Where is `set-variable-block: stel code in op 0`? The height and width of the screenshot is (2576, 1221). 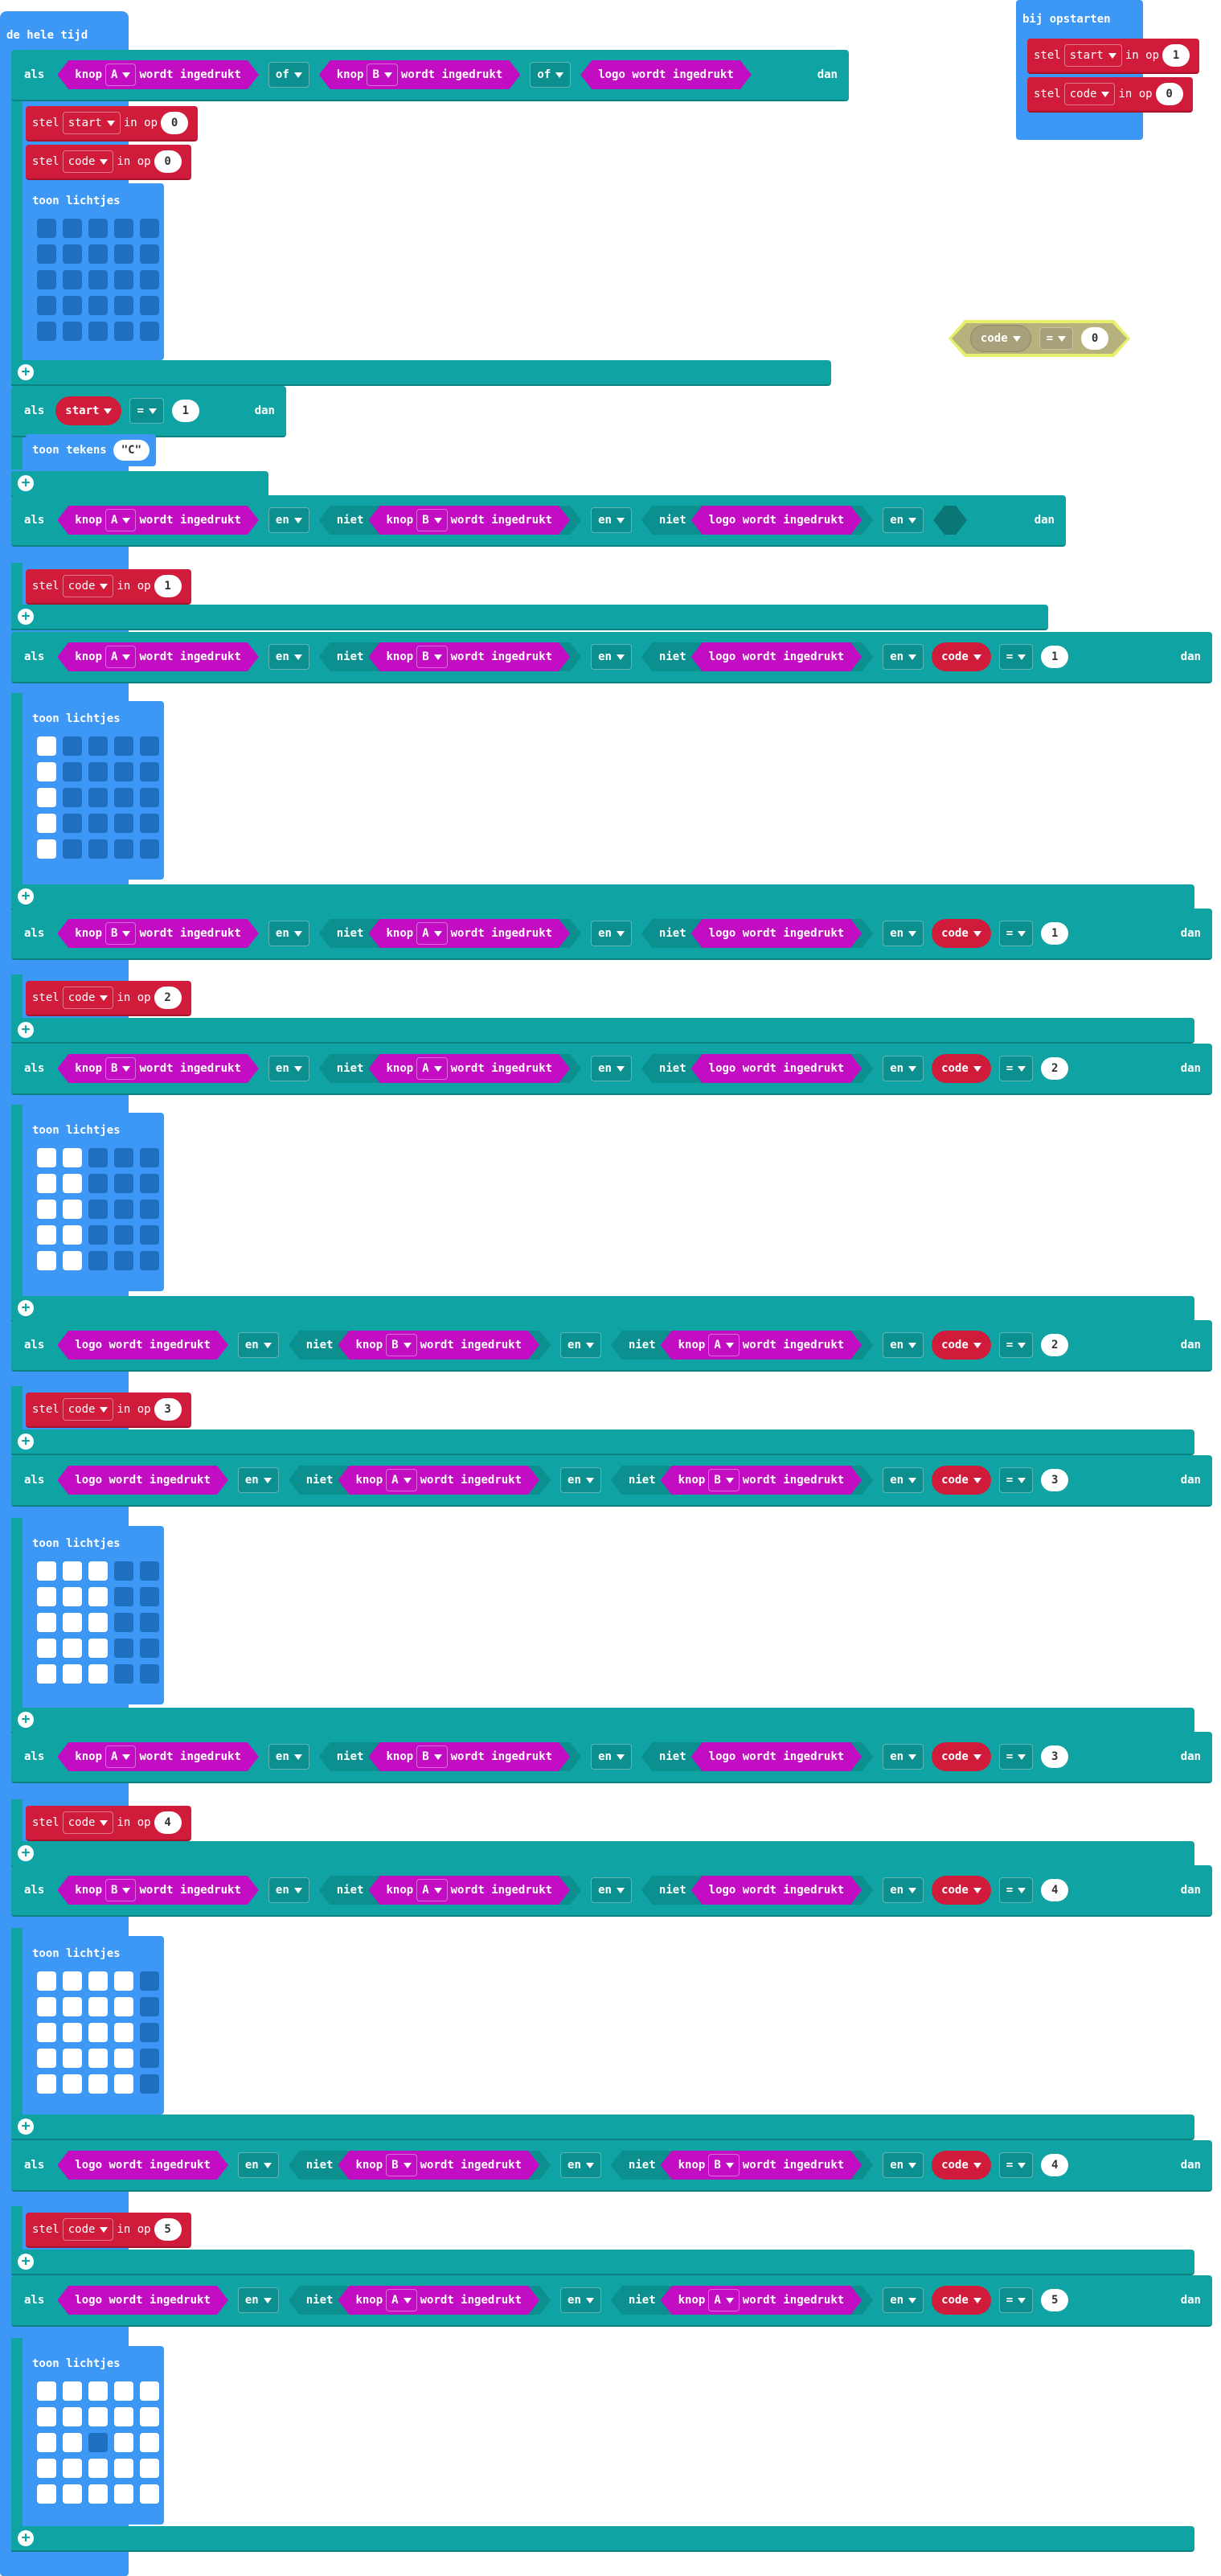
set-variable-block: stel code in op 0 is located at coordinates (108, 162).